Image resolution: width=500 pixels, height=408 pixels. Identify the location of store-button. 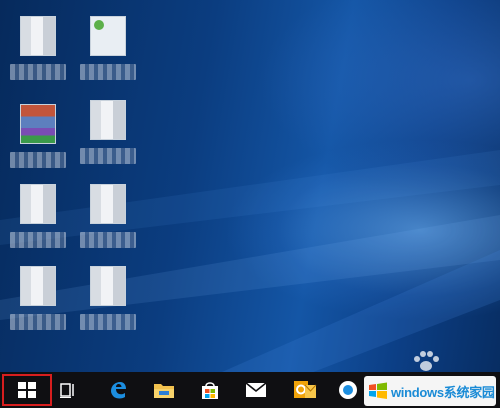
(210, 390).